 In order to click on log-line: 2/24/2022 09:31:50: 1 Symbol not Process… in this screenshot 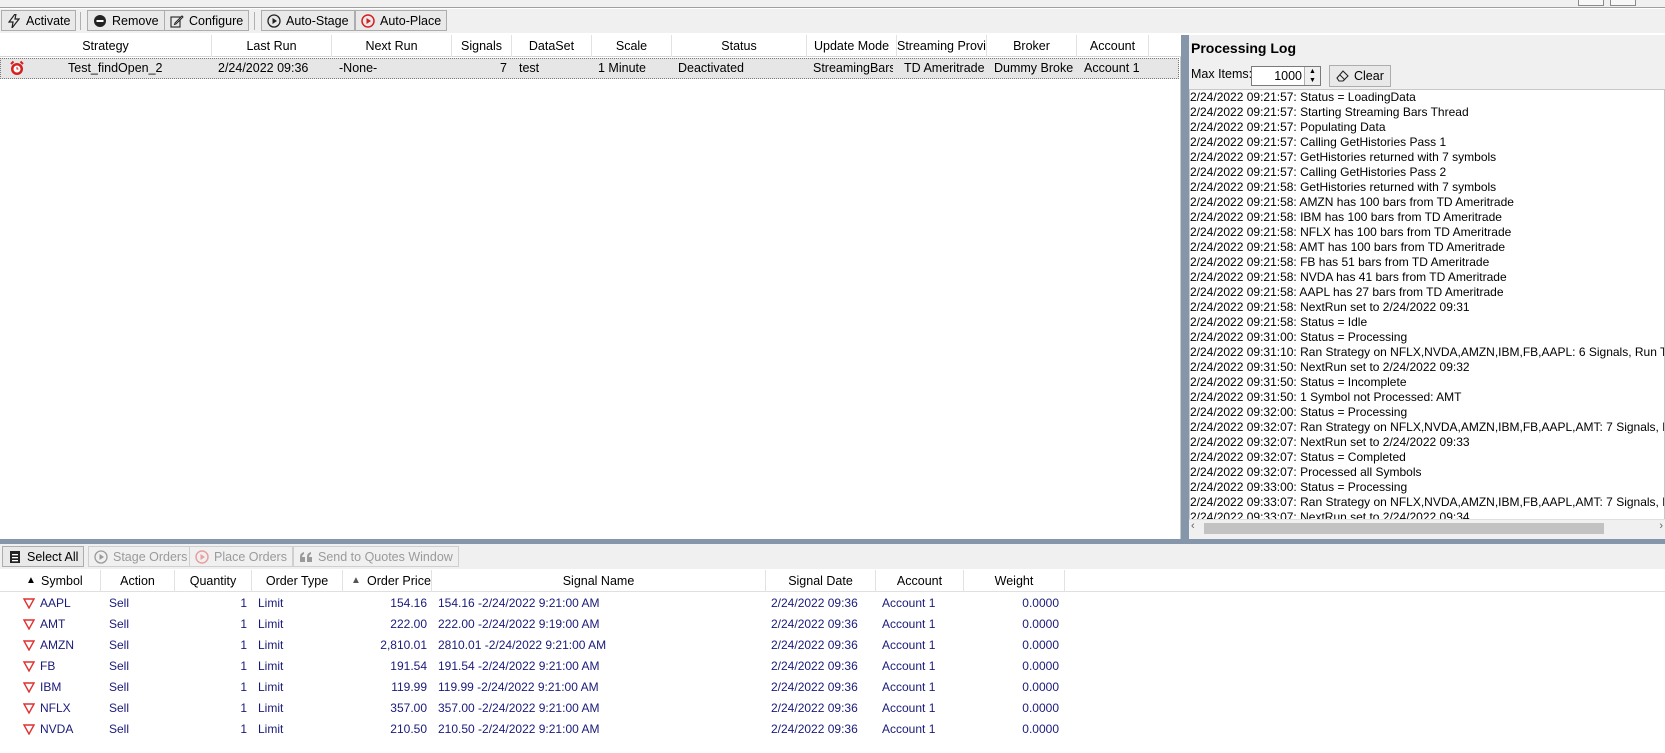, I will do `click(1326, 397)`.